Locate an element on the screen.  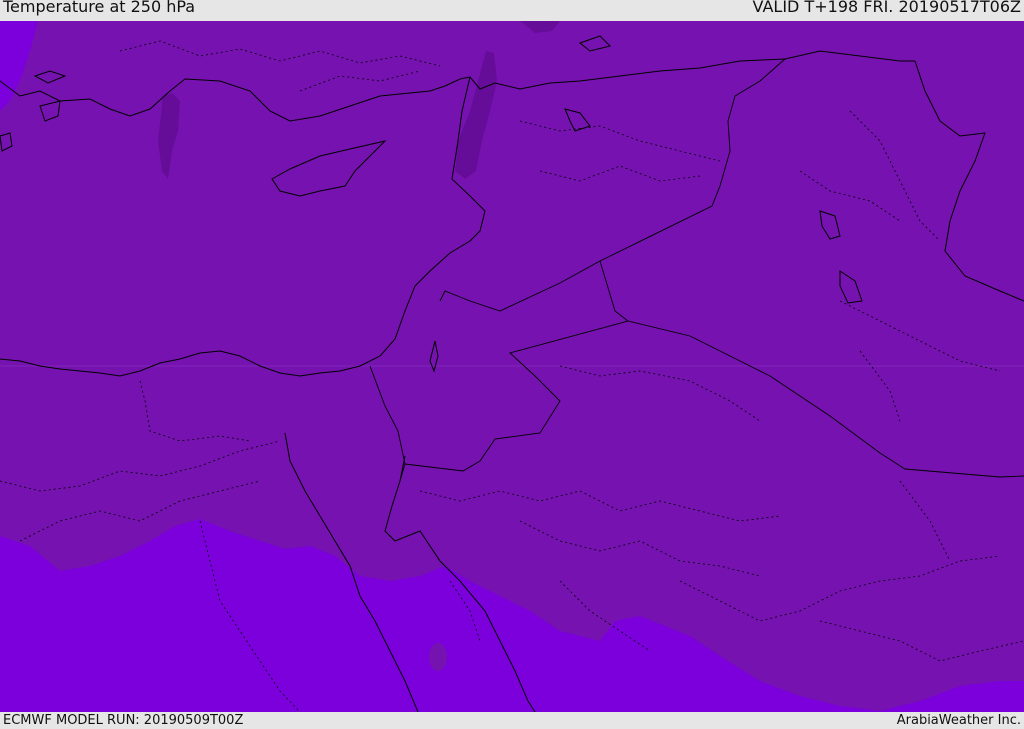
map-title: Temperature at 250 hPa is located at coordinates (99, 8).